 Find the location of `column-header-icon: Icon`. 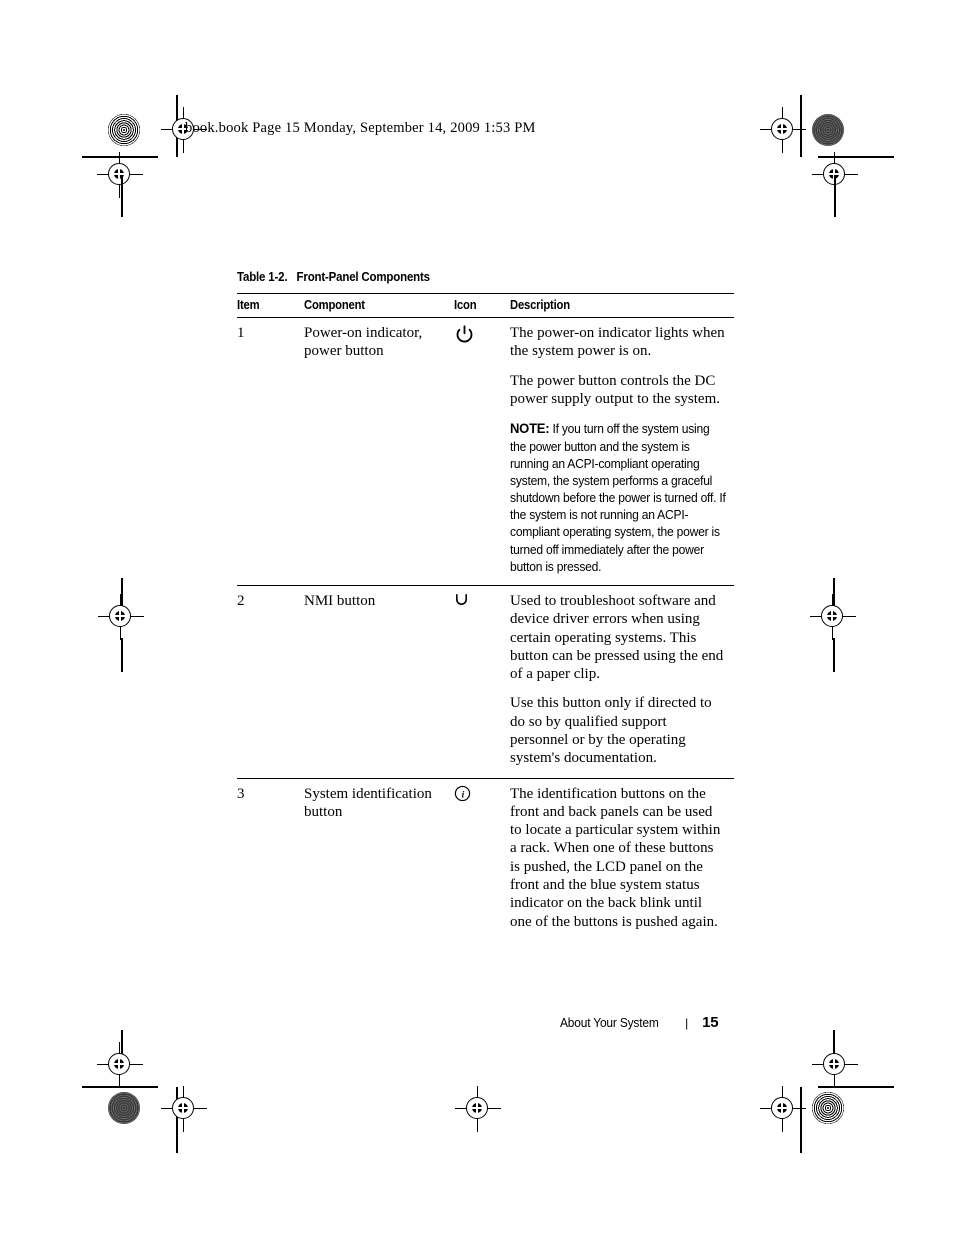

column-header-icon: Icon is located at coordinates (482, 305).